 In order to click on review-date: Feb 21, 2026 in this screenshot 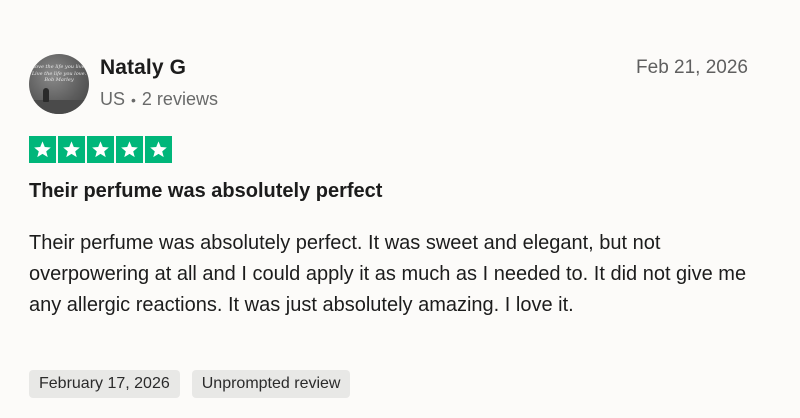, I will do `click(692, 67)`.